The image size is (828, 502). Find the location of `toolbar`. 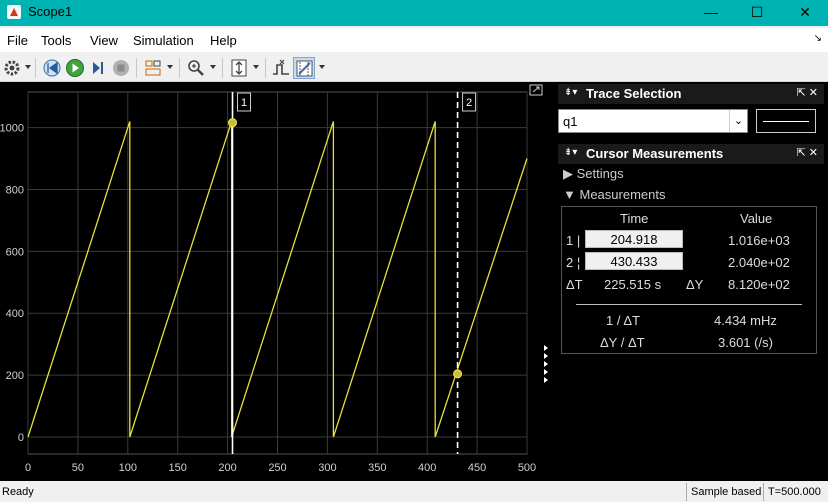

toolbar is located at coordinates (414, 68).